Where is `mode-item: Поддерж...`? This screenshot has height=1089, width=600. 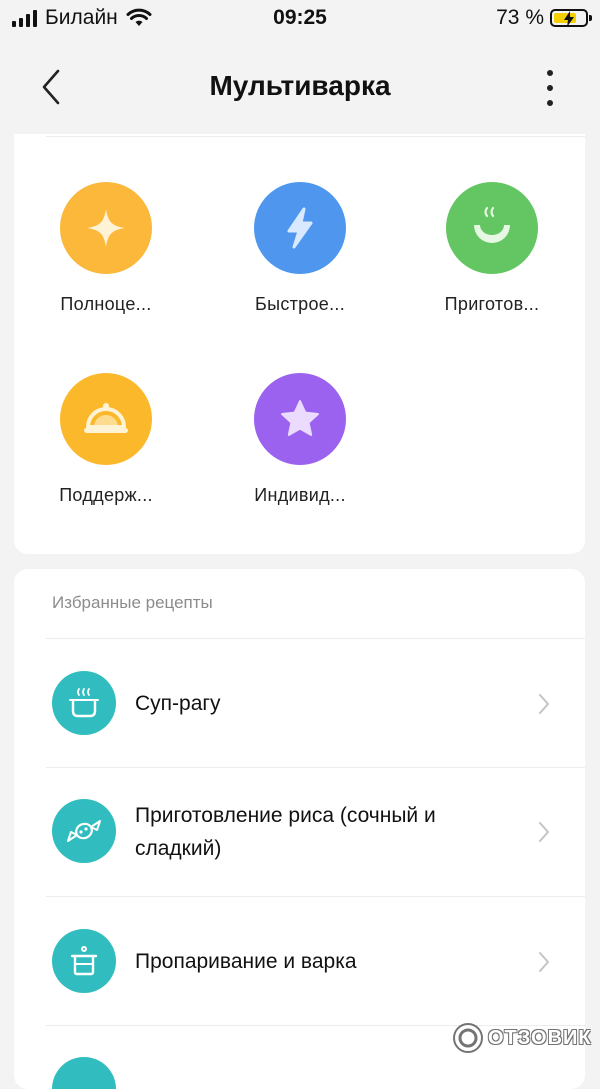 mode-item: Поддерж... is located at coordinates (106, 439).